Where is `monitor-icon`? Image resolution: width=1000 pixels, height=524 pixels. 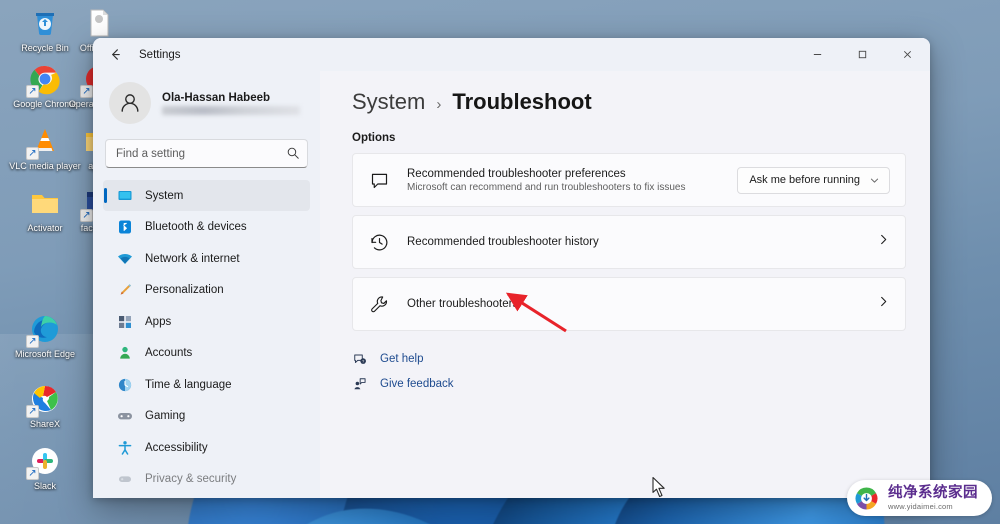 monitor-icon is located at coordinates (125, 196).